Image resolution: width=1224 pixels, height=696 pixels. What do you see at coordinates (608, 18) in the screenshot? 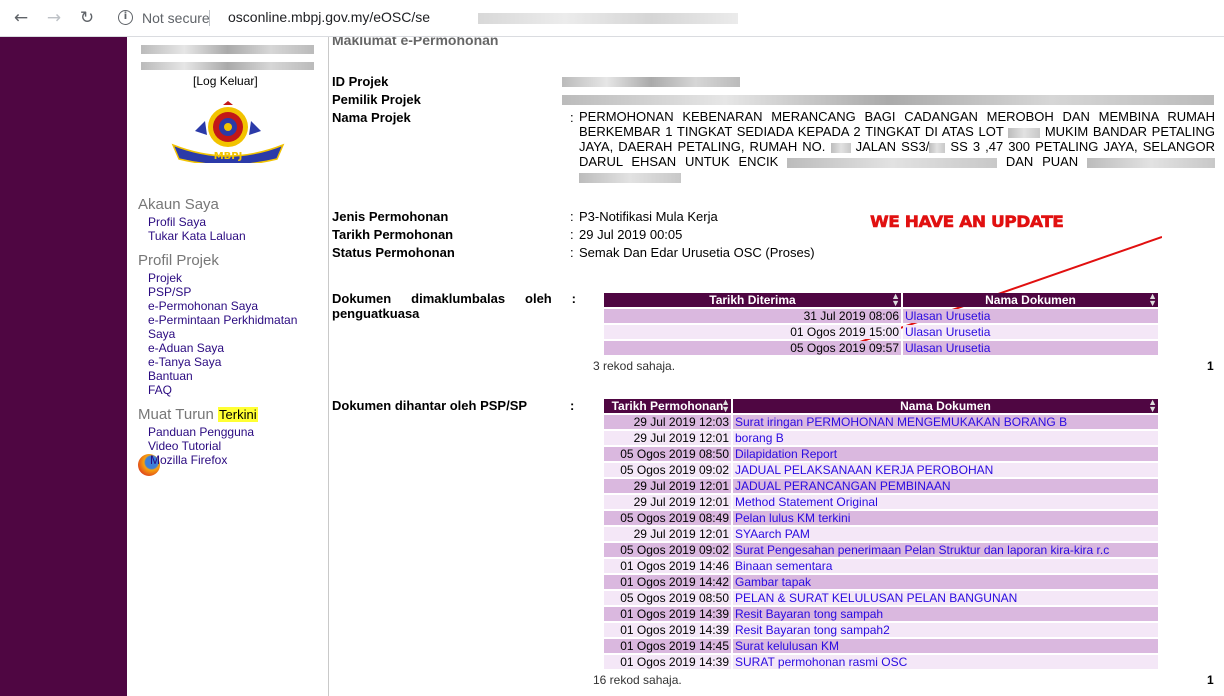
I see `url-redaction` at bounding box center [608, 18].